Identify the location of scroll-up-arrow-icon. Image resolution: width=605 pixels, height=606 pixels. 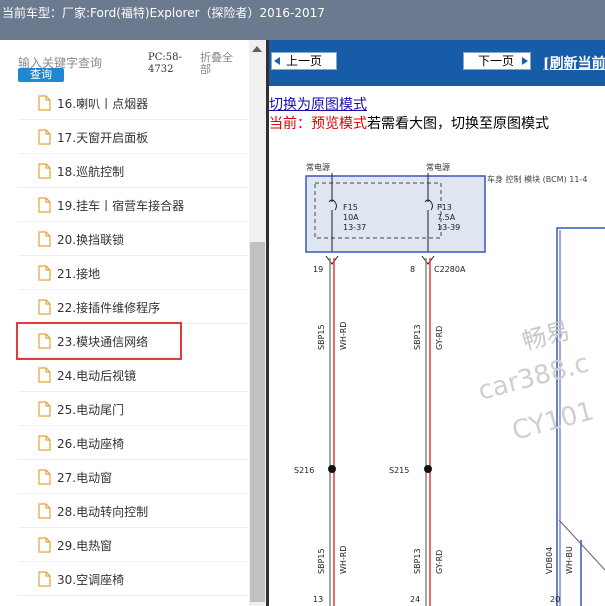
(257, 49).